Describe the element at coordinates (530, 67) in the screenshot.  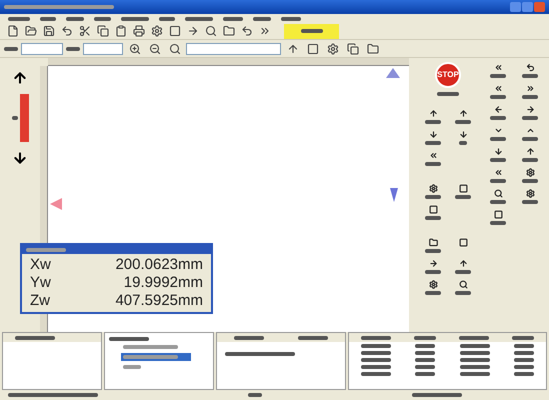
I see `return-icon` at that location.